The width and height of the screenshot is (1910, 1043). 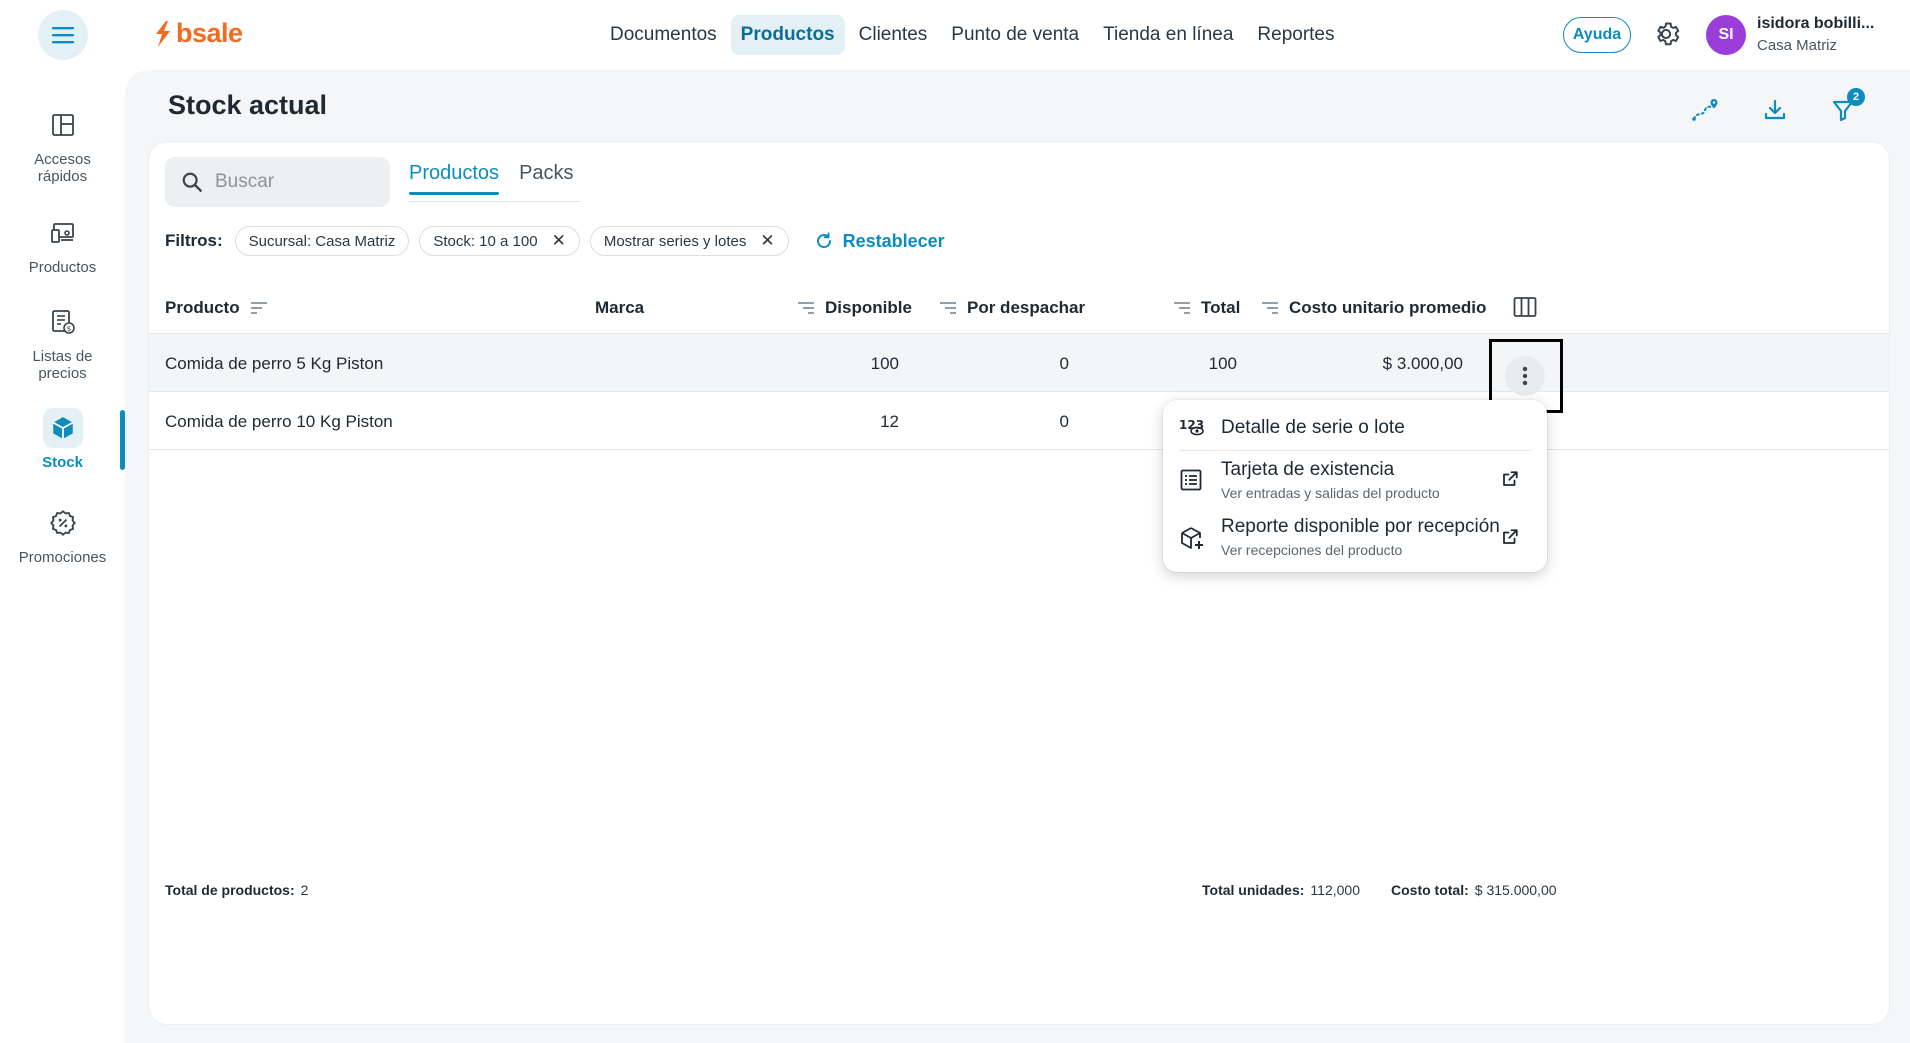 What do you see at coordinates (1726, 35) in the screenshot?
I see `user-avatar: SI` at bounding box center [1726, 35].